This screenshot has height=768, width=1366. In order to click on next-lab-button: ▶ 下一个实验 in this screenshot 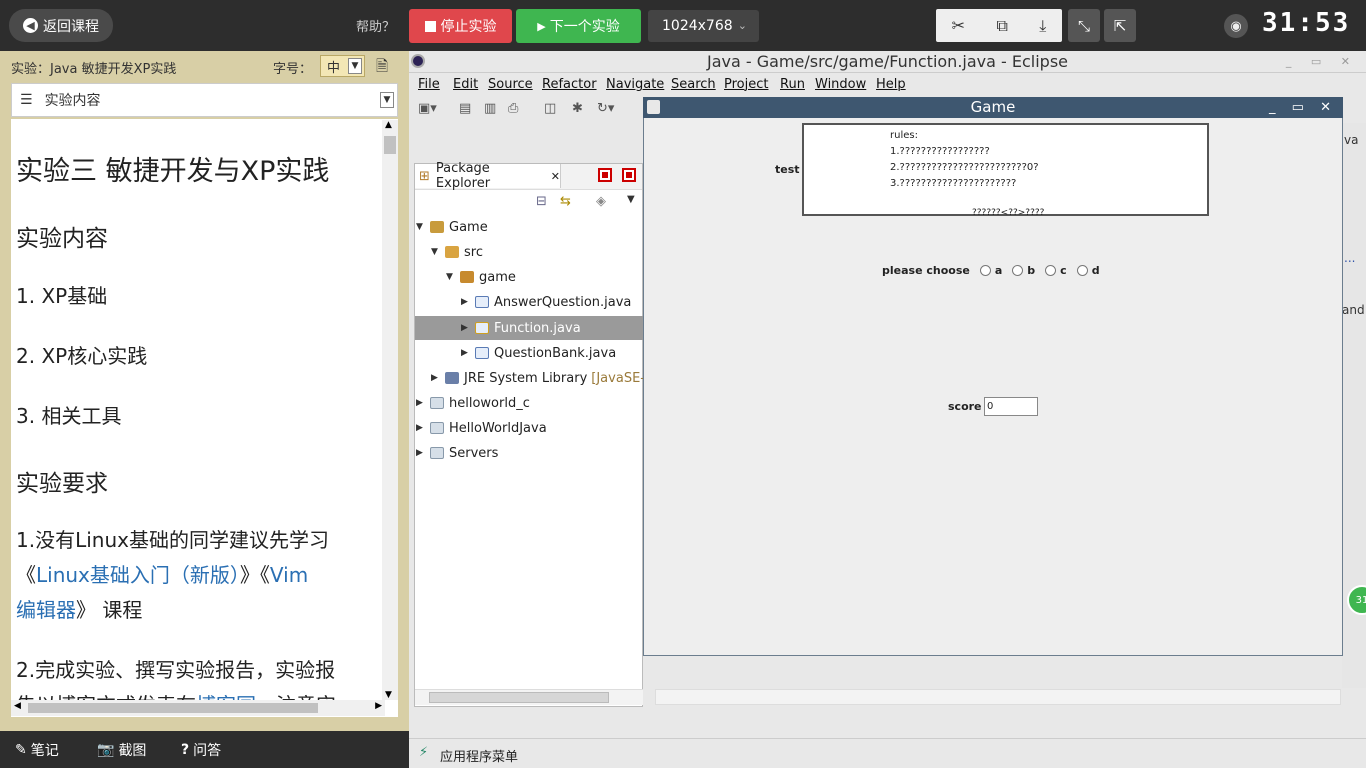, I will do `click(578, 26)`.